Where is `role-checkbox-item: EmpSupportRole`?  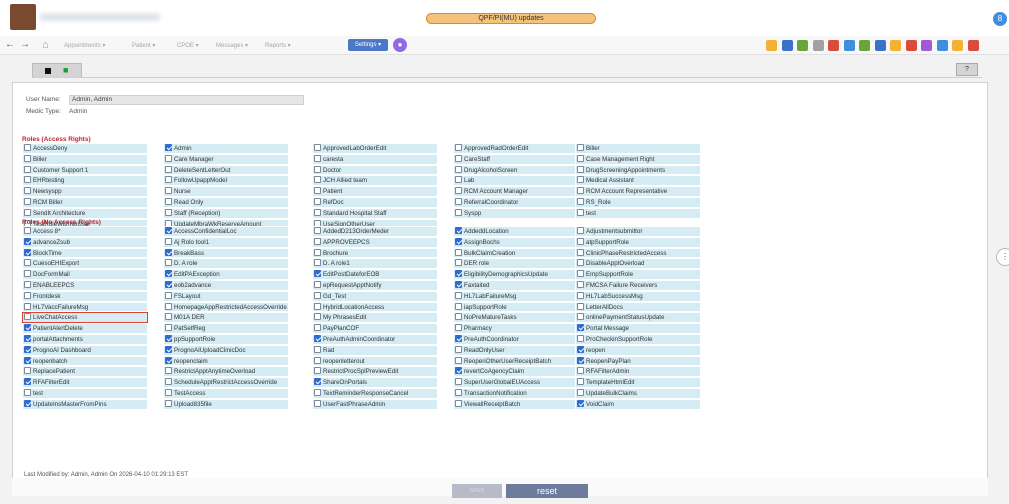
role-checkbox-item: EmpSupportRole is located at coordinates (638, 274).